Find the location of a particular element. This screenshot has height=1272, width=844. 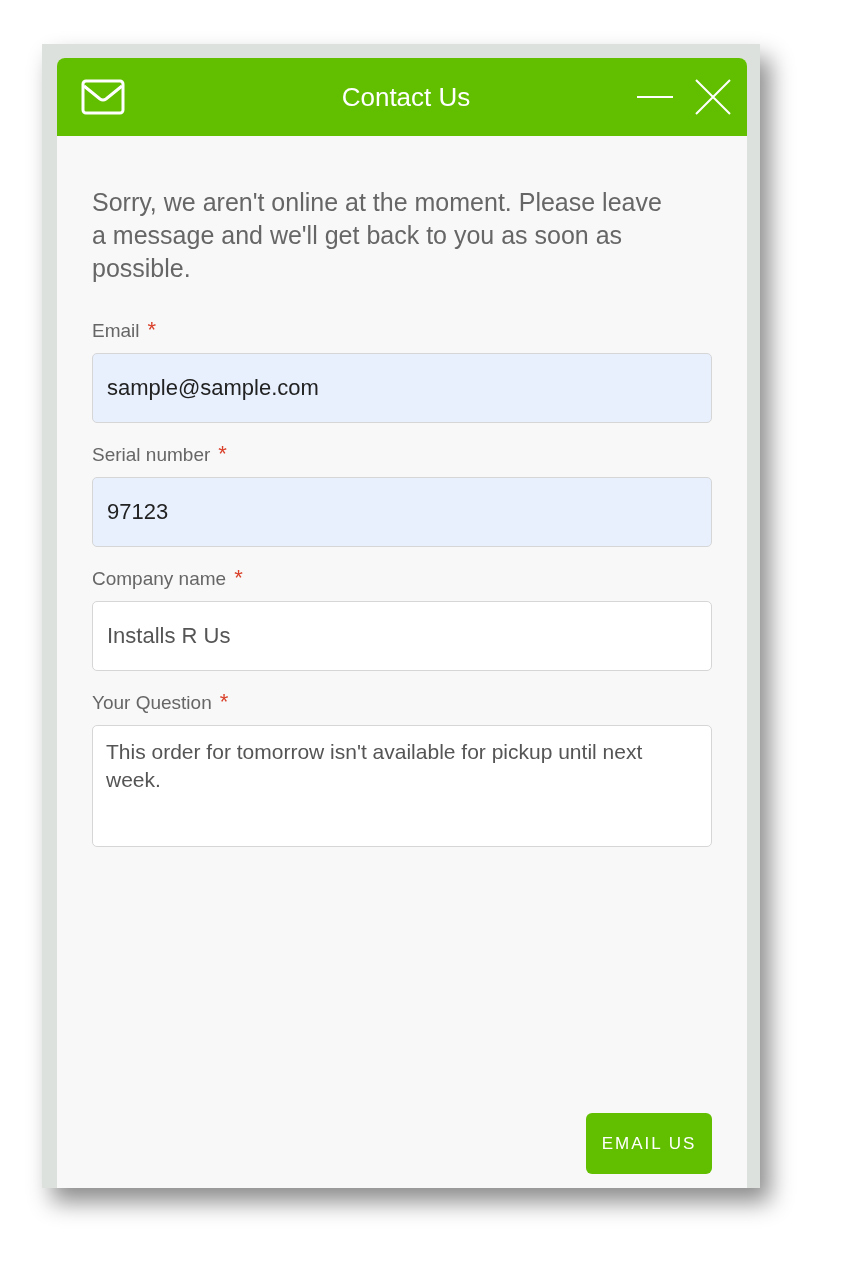

window-title: Contact Us is located at coordinates (406, 97).